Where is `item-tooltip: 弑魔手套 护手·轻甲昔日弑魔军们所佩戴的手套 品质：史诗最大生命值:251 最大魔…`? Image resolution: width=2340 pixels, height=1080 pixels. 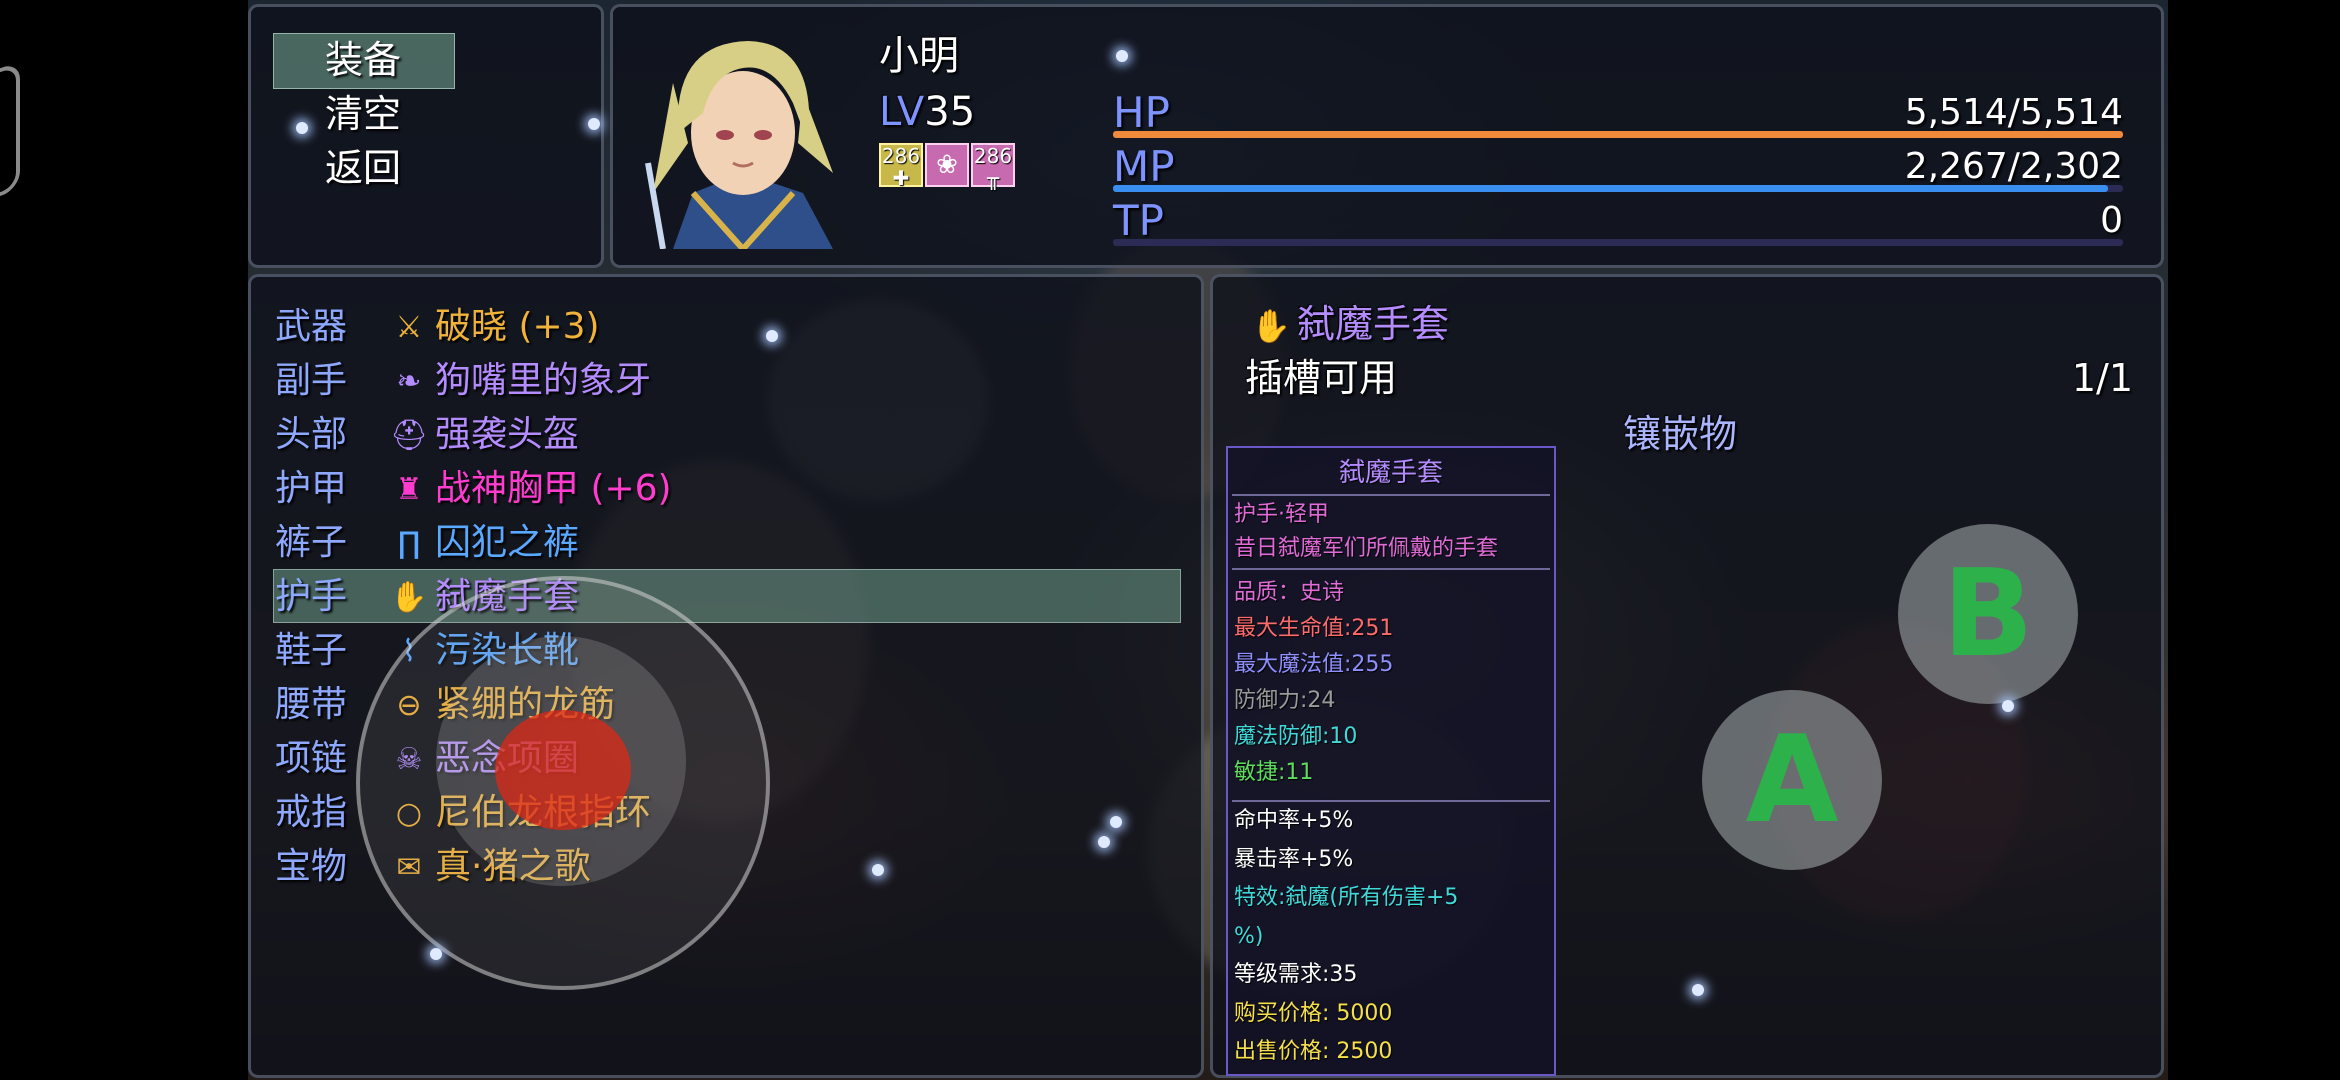 item-tooltip: 弑魔手套 护手·轻甲昔日弑魔军们所佩戴的手套 品质：史诗最大生命值:251 最大魔… is located at coordinates (1391, 761).